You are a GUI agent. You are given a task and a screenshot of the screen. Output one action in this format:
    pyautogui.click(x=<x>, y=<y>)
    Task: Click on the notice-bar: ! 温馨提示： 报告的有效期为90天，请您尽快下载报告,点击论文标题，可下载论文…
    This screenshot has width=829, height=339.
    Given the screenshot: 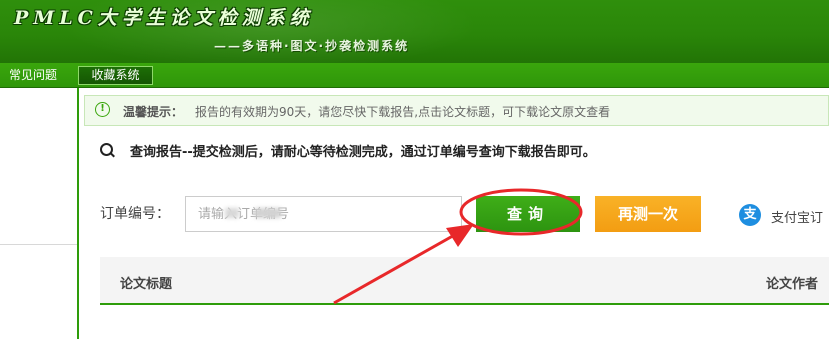 What is the action you would take?
    pyautogui.click(x=456, y=110)
    